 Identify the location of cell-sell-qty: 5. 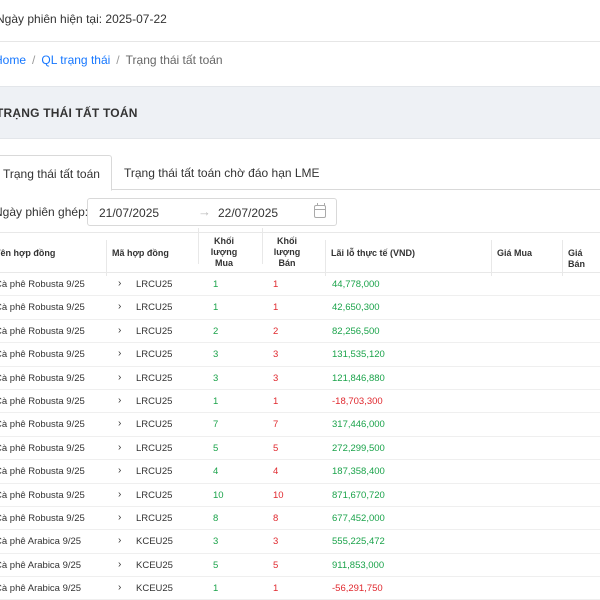
(276, 565).